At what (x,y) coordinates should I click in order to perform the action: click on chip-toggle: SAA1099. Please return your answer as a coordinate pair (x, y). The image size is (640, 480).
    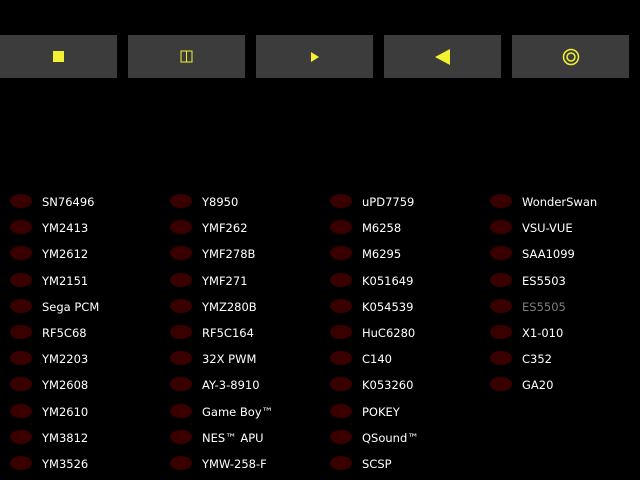
    Looking at the image, I should click on (565, 253).